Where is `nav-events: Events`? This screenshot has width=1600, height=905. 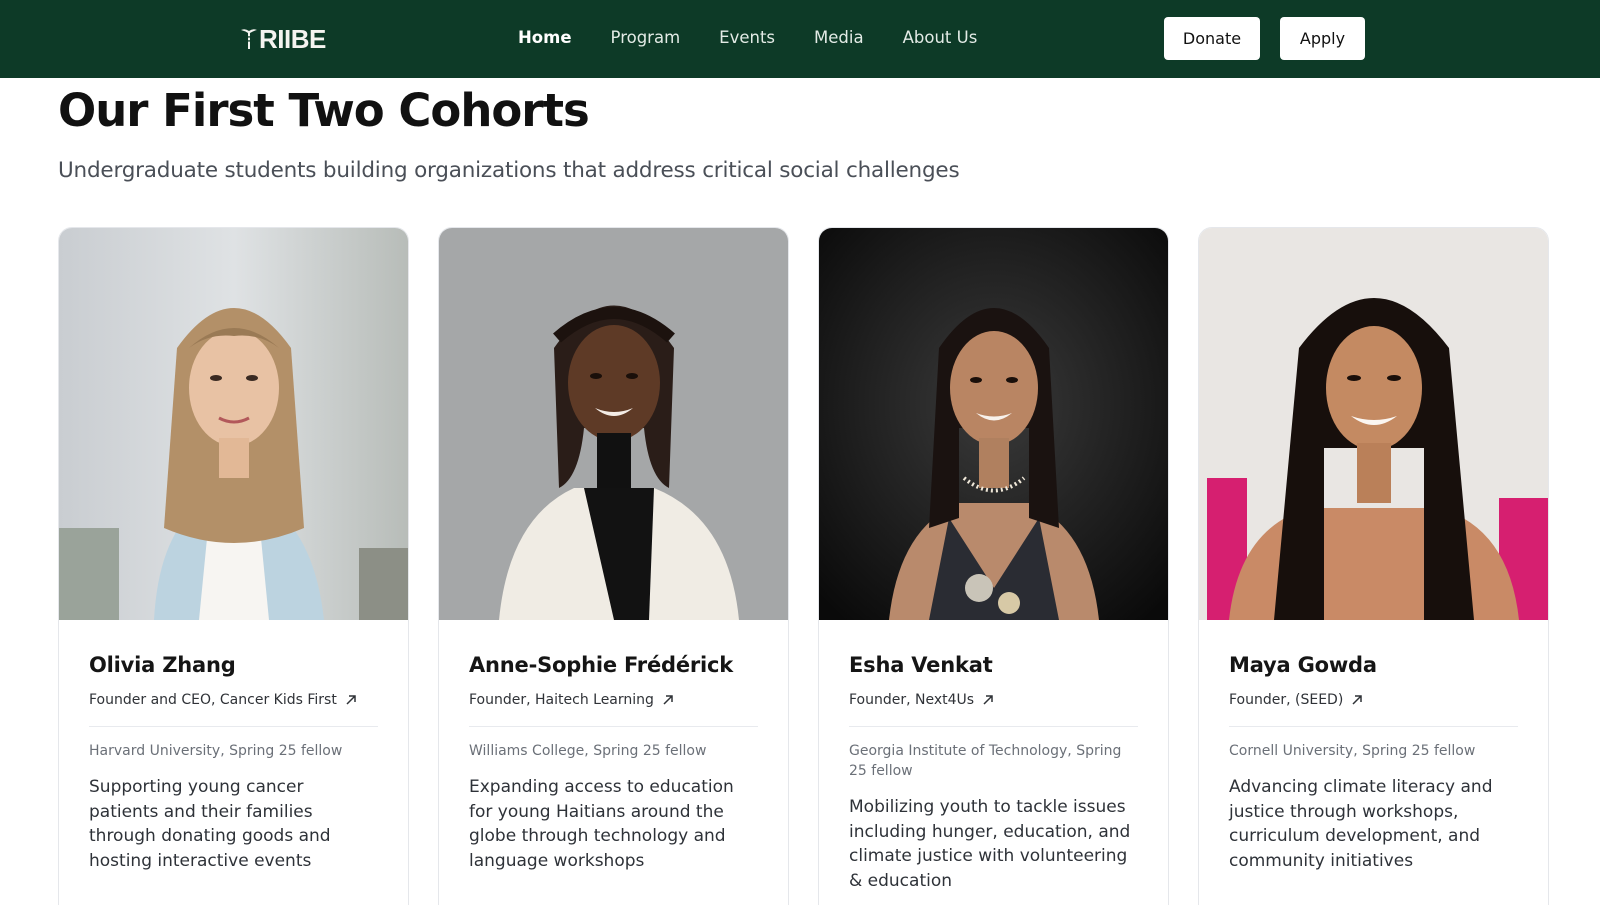
nav-events: Events is located at coordinates (747, 38).